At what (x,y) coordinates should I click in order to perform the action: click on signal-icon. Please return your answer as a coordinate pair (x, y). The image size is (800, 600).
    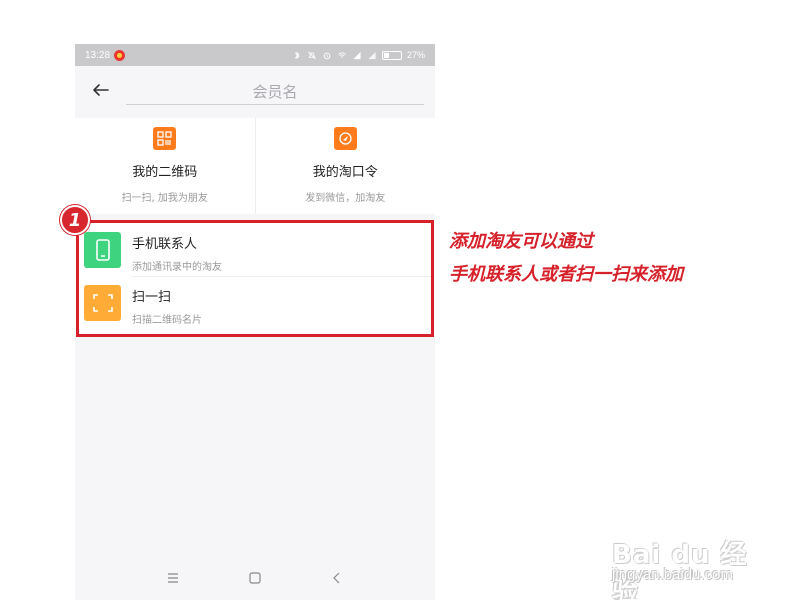
    Looking at the image, I should click on (357, 55).